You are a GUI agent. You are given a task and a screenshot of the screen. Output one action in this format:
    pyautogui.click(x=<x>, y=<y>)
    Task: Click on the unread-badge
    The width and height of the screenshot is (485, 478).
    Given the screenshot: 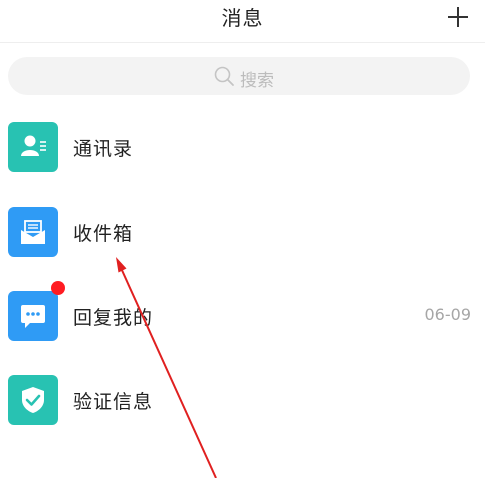 What is the action you would take?
    pyautogui.click(x=58, y=288)
    